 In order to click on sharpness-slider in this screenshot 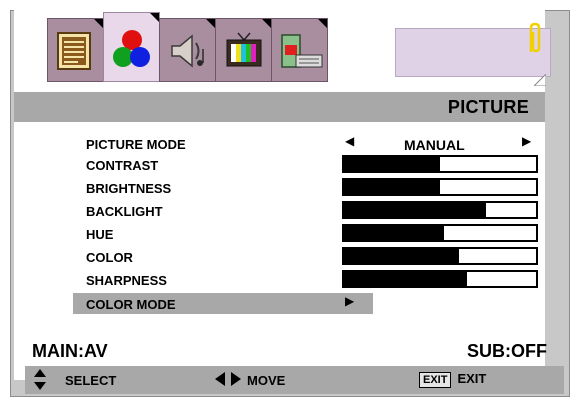, I will do `click(440, 279)`.